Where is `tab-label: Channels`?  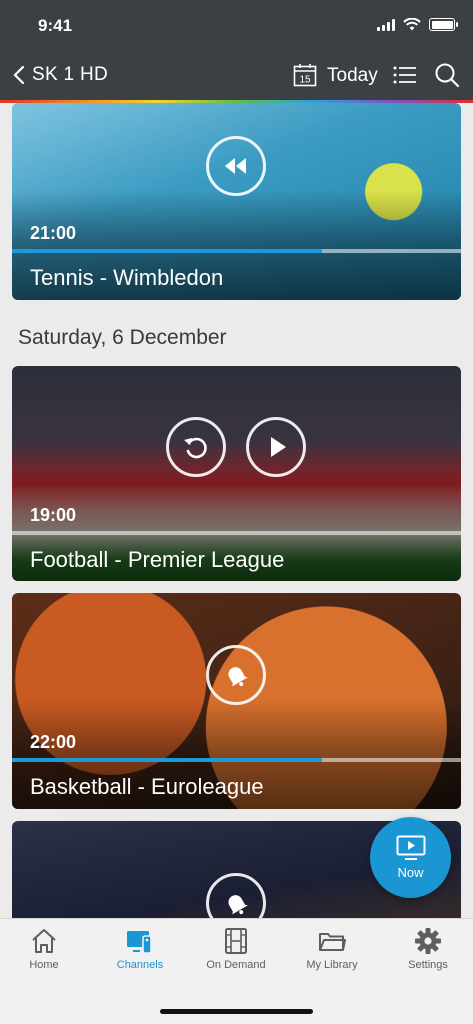
tab-label: Channels is located at coordinates (140, 965).